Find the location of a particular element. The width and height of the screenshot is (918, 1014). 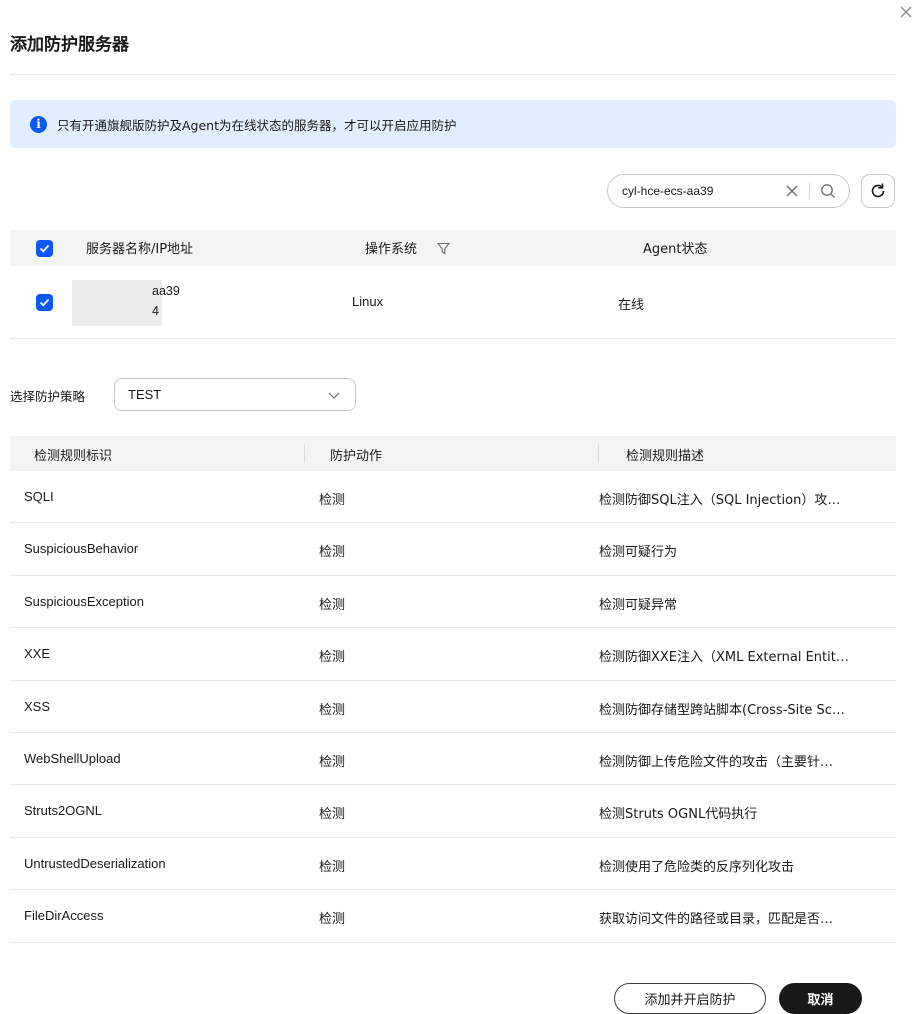

info-alert-text: 只有开通旗舰版防护及Agent为在线状态的服务器，才可以开启应用防护 is located at coordinates (257, 125).